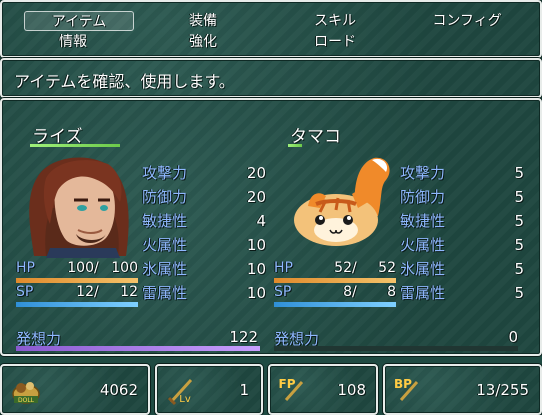 The image size is (542, 415). I want to click on fp-value: 108, so click(351, 390).